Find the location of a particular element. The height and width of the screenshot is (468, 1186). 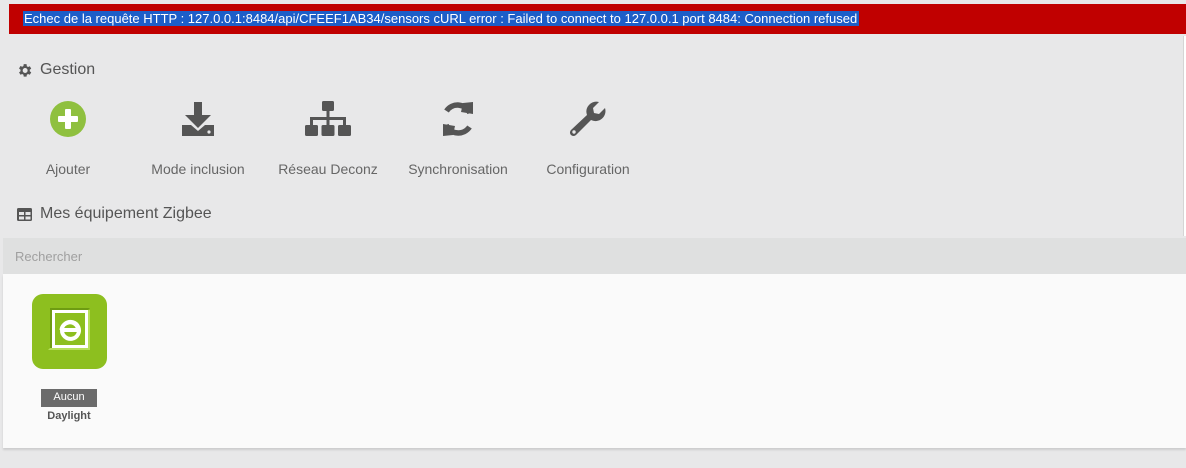

deconz-network-label: Réseau Deconz is located at coordinates (328, 169).